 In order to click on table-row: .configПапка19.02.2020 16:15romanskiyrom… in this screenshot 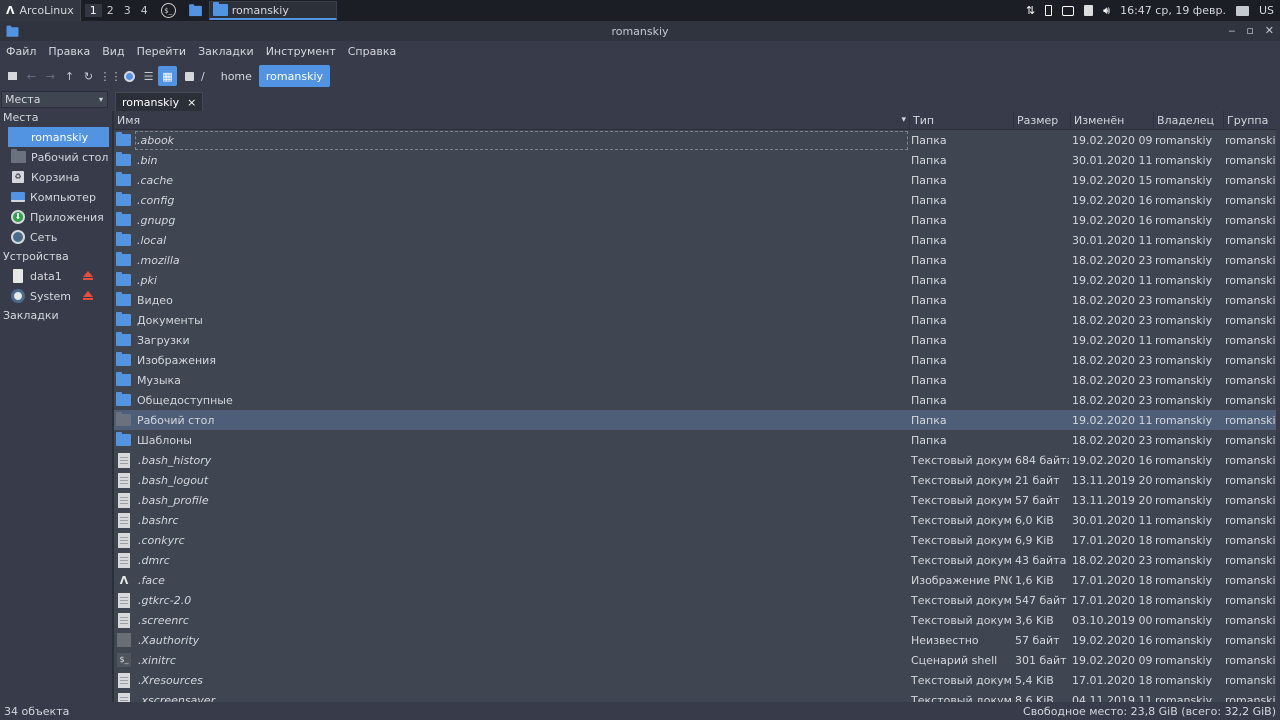, I will do `click(695, 200)`.